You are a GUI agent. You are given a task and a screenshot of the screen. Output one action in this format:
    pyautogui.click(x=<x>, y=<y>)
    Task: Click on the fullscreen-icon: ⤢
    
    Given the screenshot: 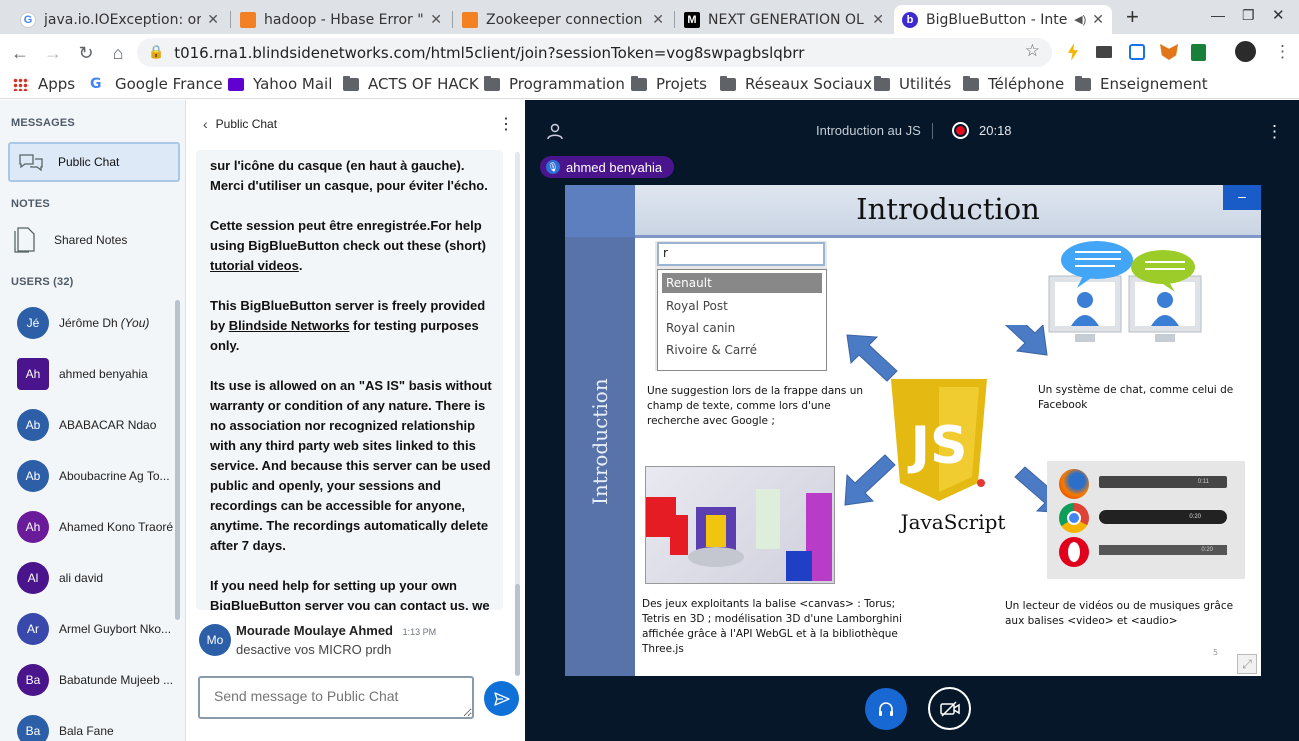 What is the action you would take?
    pyautogui.click(x=1247, y=664)
    